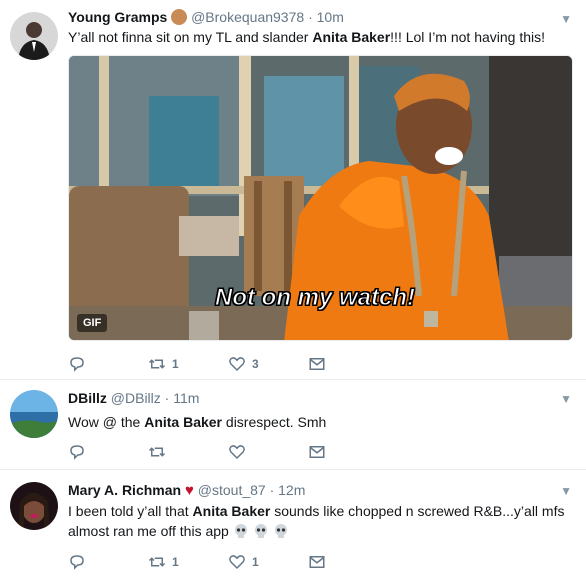 The height and width of the screenshot is (580, 586). Describe the element at coordinates (255, 562) in the screenshot. I see `like-count: 1` at that location.